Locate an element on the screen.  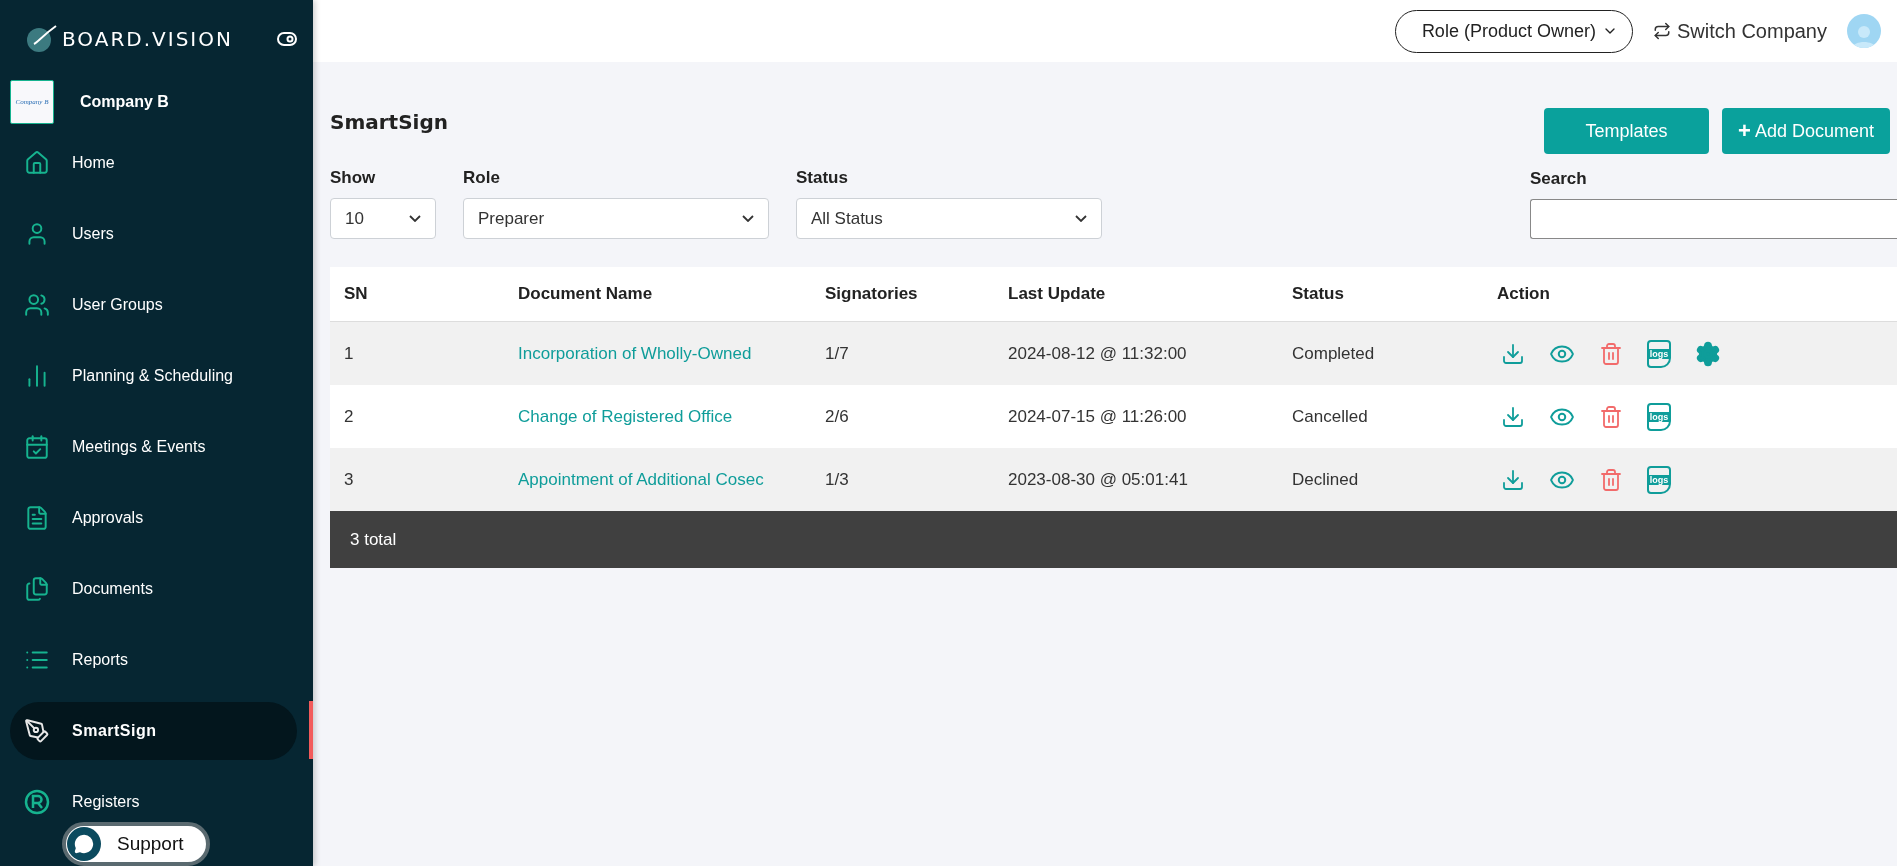
sidebar-item: User Groups is located at coordinates (153, 304).